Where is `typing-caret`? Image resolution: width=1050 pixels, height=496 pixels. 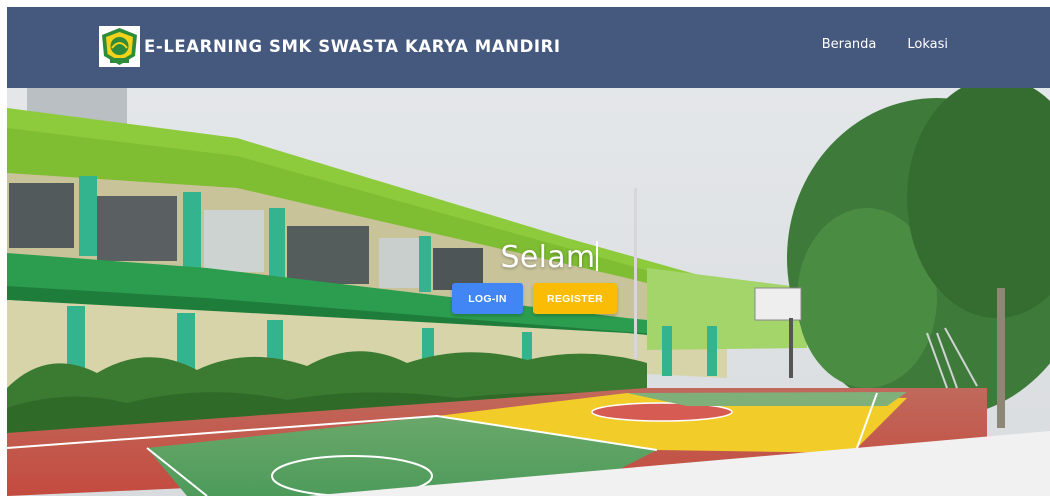
typing-caret is located at coordinates (597, 256).